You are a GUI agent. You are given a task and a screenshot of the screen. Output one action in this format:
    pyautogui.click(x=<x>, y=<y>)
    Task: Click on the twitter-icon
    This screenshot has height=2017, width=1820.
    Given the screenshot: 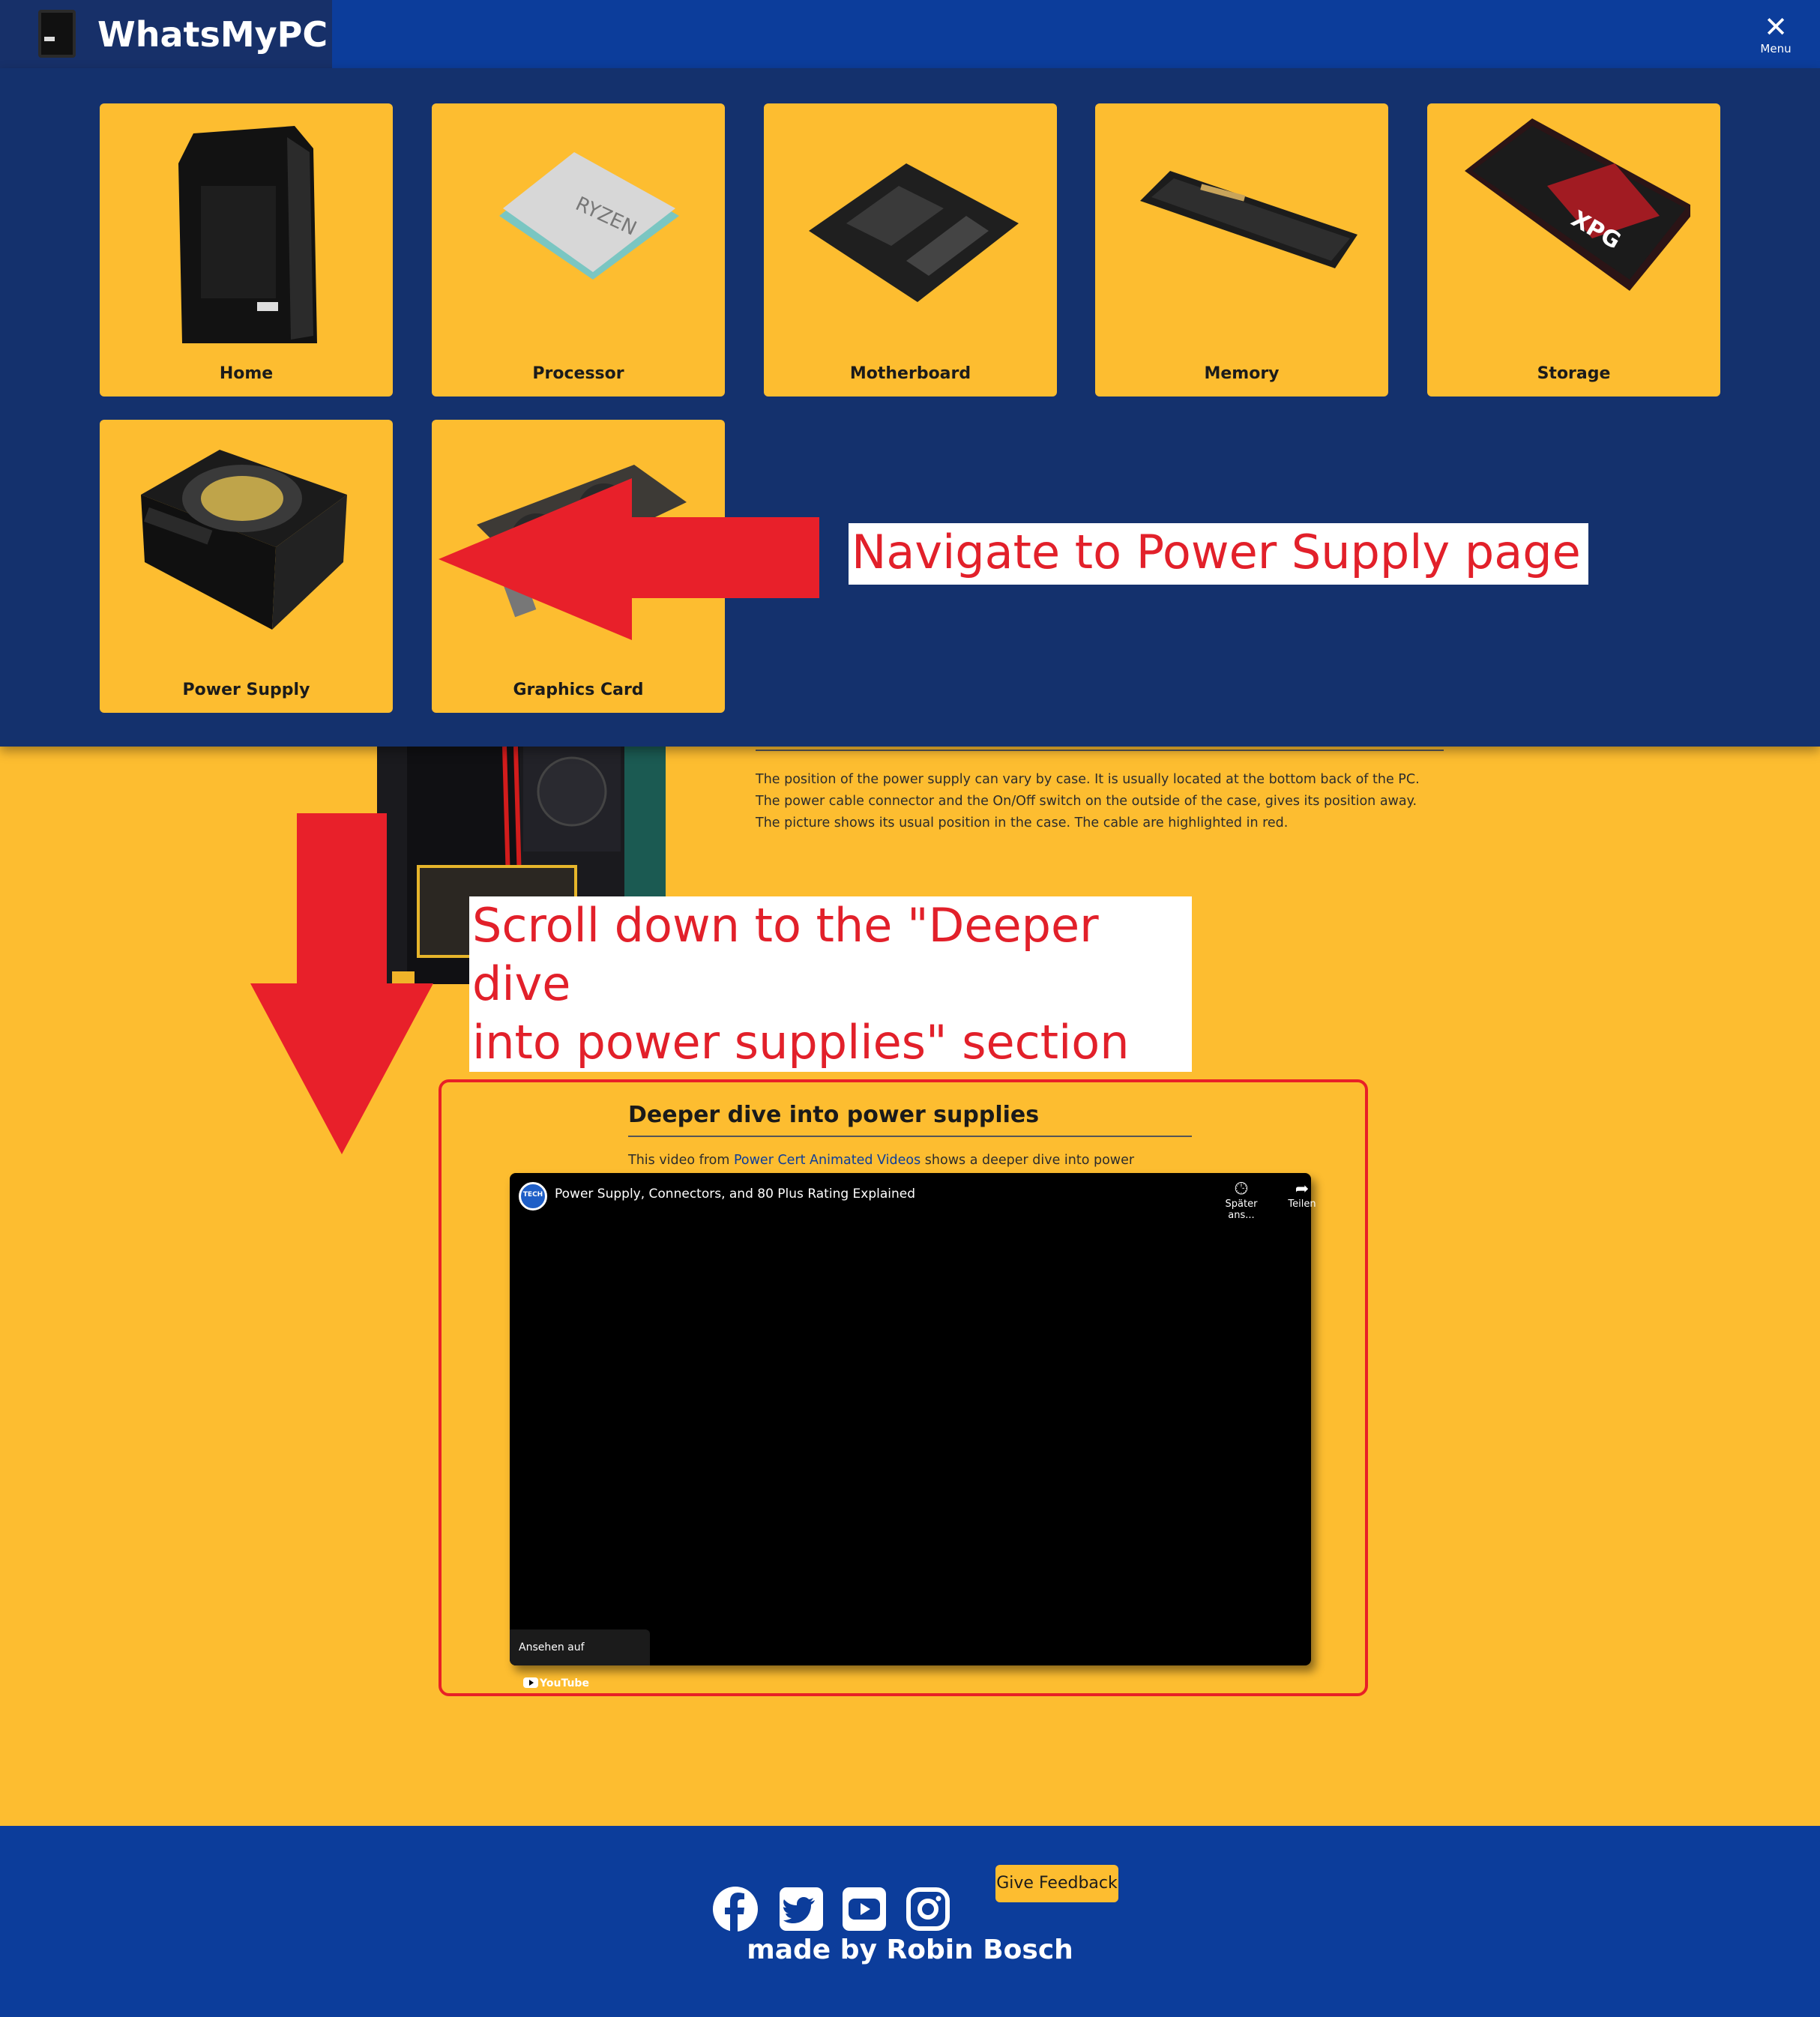 What is the action you would take?
    pyautogui.click(x=801, y=1909)
    